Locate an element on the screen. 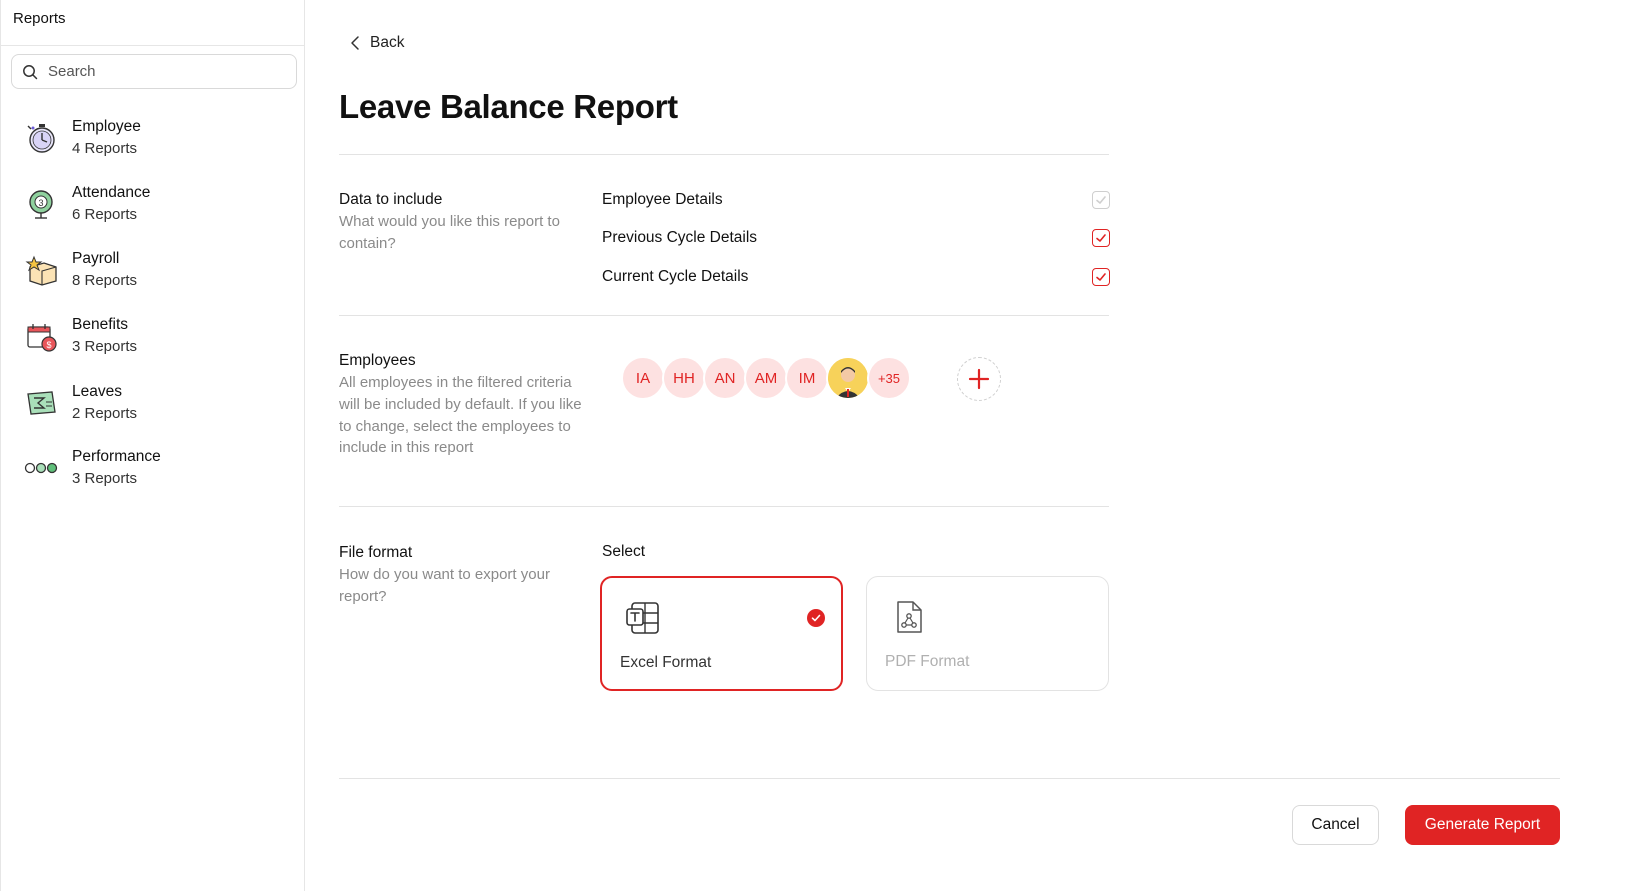  avatar-photo is located at coordinates (848, 378).